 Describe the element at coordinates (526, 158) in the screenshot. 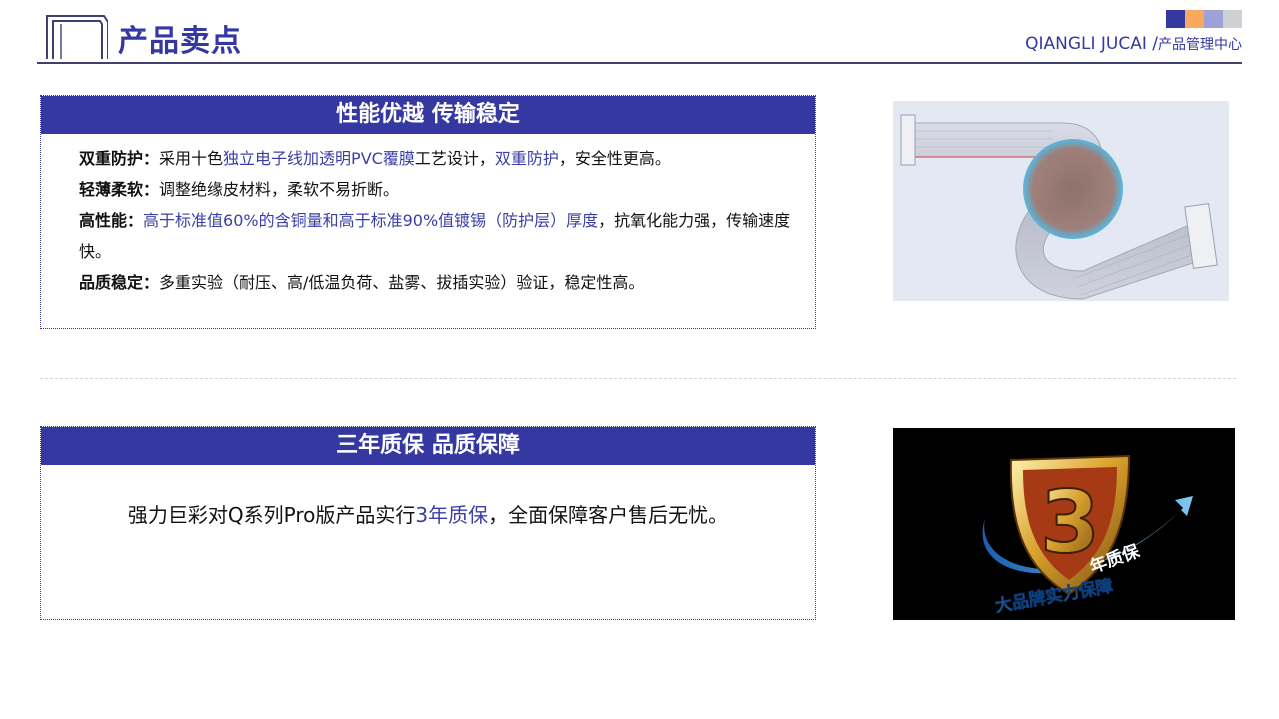

I see `feature-highlight: 双重防护` at that location.